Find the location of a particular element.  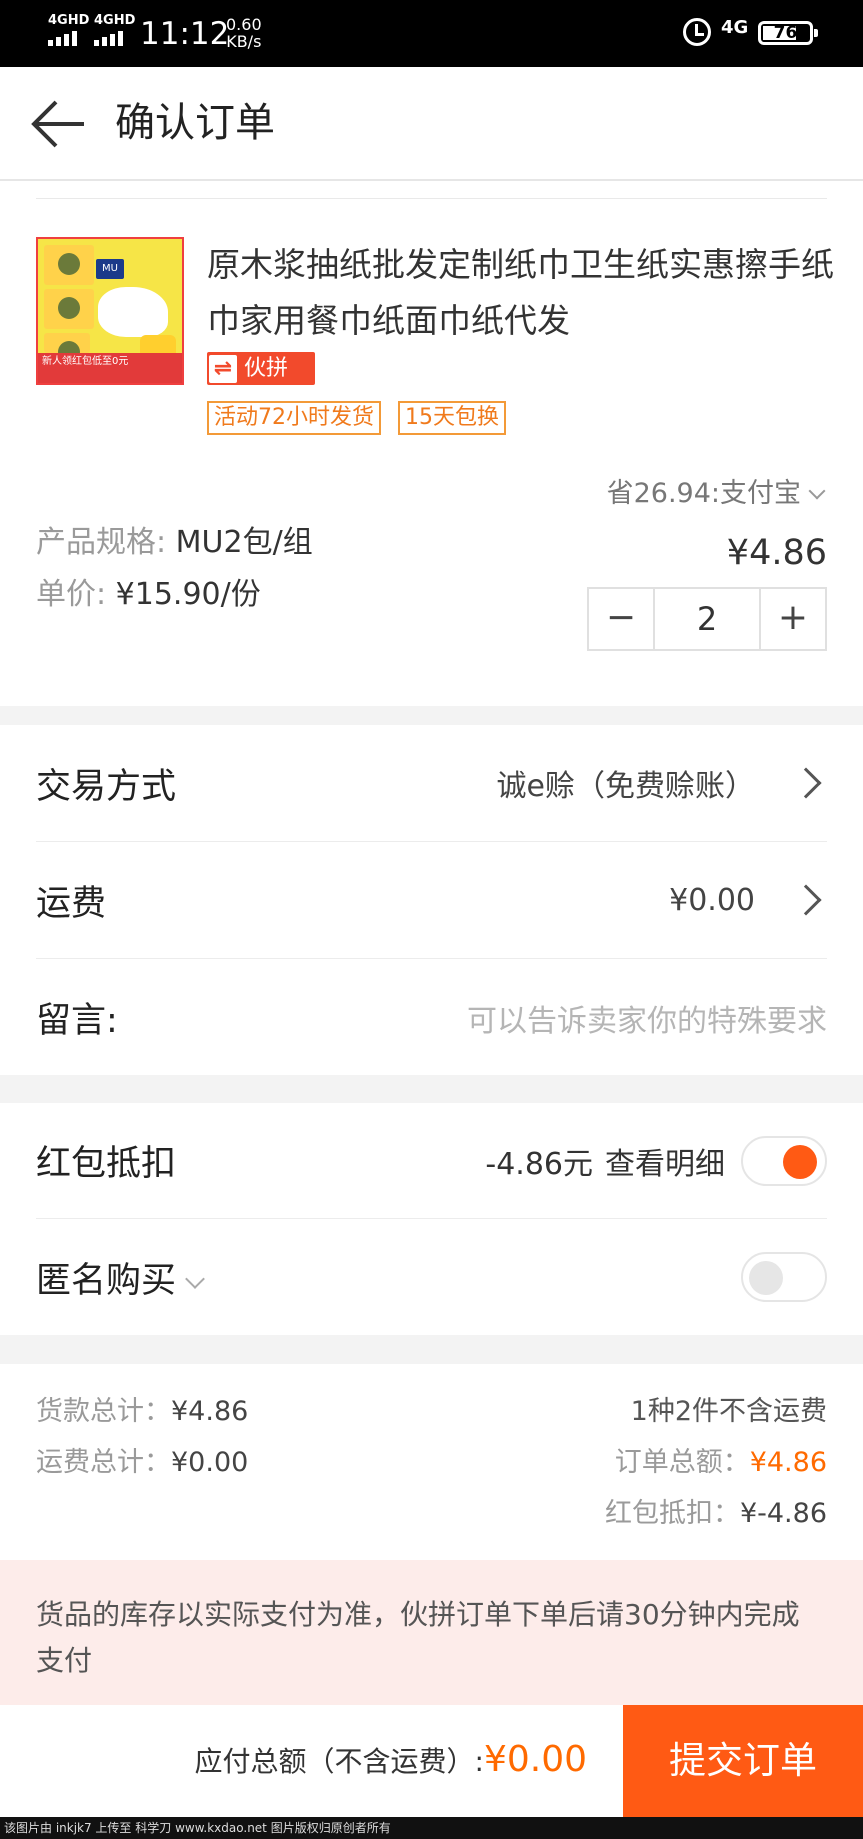

redpacket-toggle is located at coordinates (784, 1160).